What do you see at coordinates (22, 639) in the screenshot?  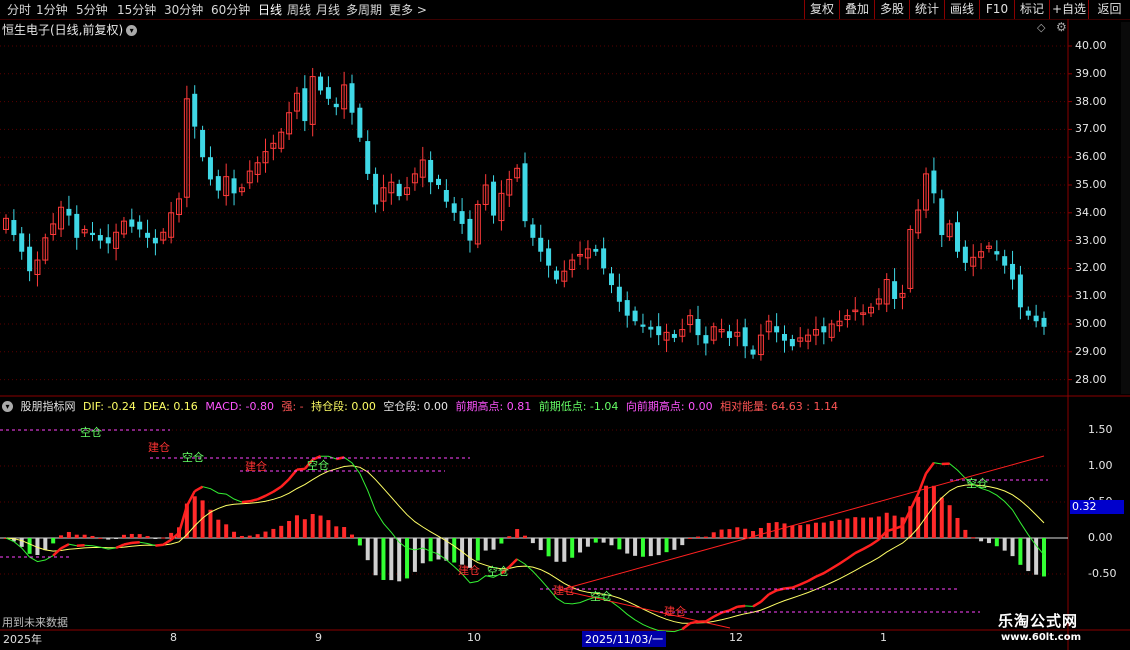 I see `date-label-year: 2025年` at bounding box center [22, 639].